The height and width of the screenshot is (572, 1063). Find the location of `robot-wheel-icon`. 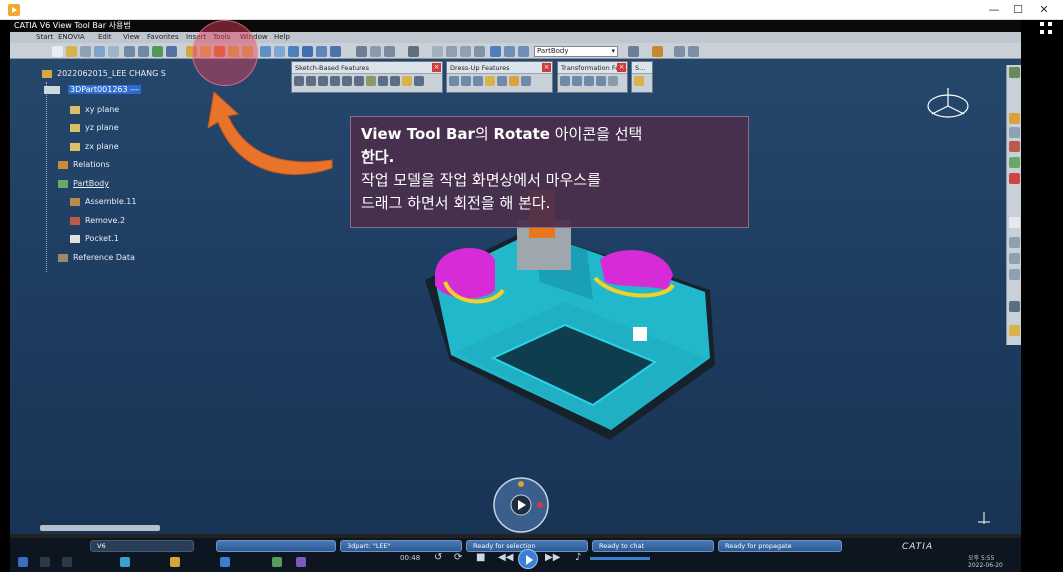

robot-wheel-icon is located at coordinates (521, 505).